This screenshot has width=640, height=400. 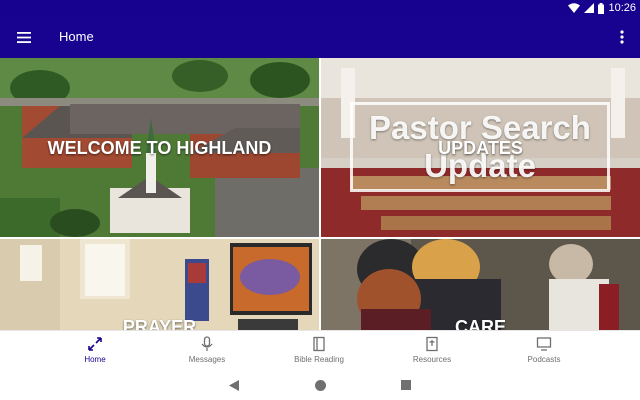 What do you see at coordinates (159, 323) in the screenshot?
I see `prayer-caption: PRAYER` at bounding box center [159, 323].